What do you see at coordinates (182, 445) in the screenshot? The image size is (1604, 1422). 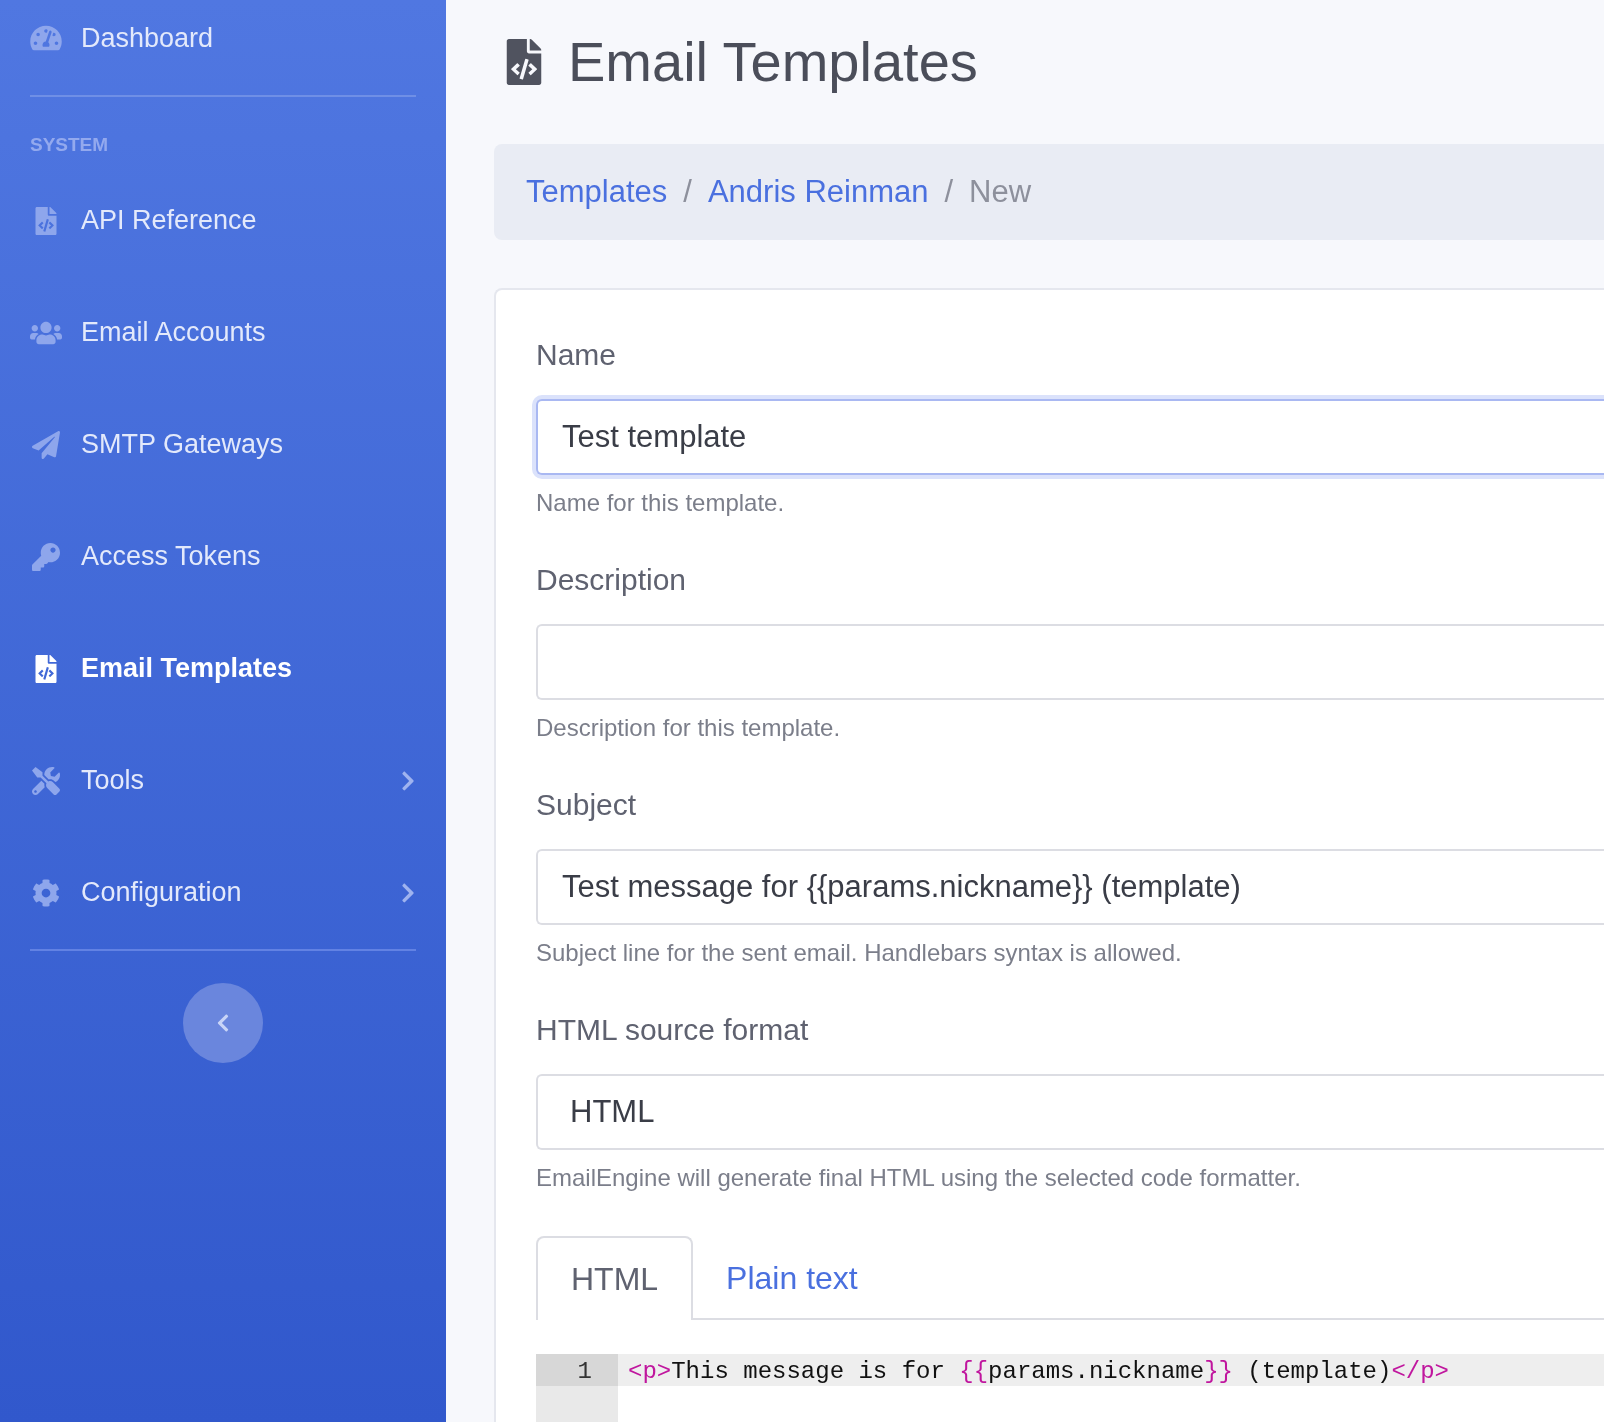 I see `sidebar-item-label: SMTP Gateways` at bounding box center [182, 445].